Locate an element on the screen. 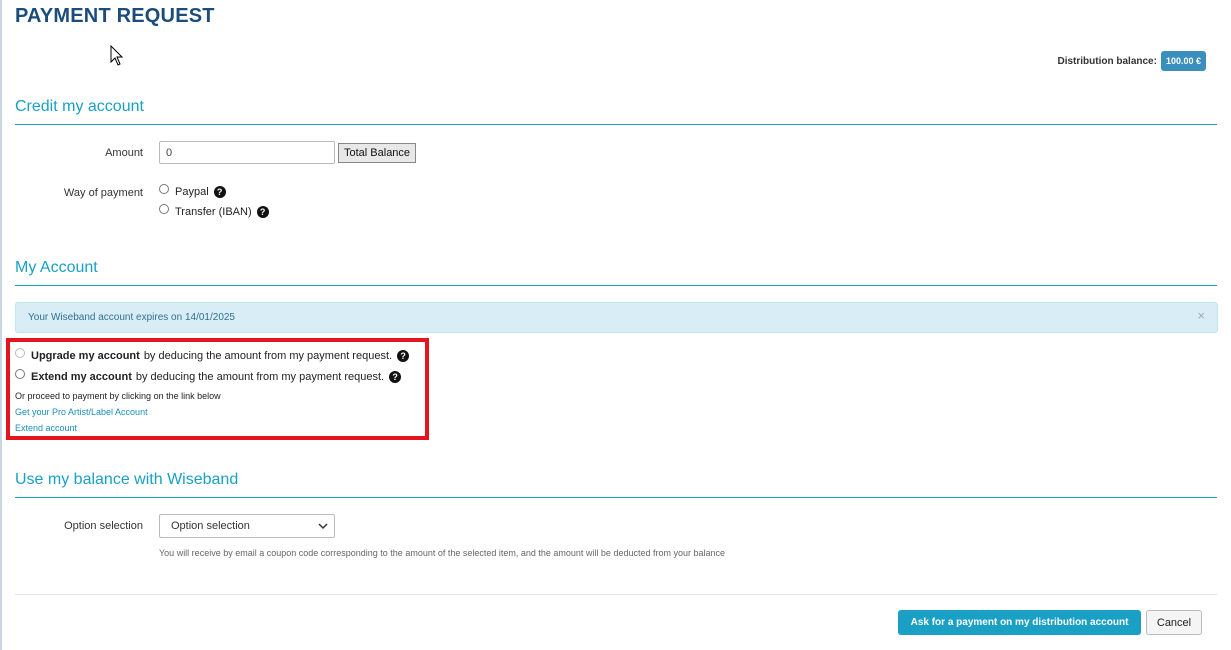  distribution-balance: Distribution balance: 100.00 € is located at coordinates (1131, 61).